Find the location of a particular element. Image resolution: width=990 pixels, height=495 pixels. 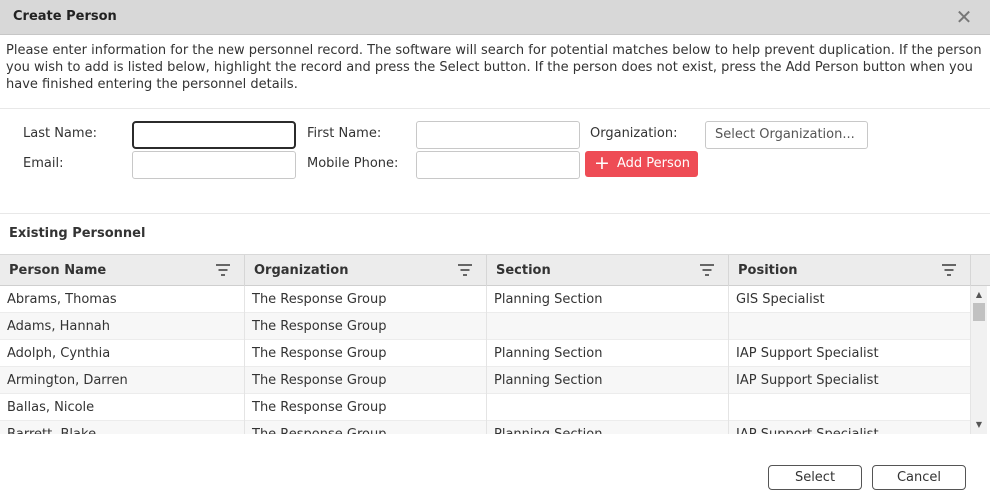

mobile-phone-input is located at coordinates (498, 165).